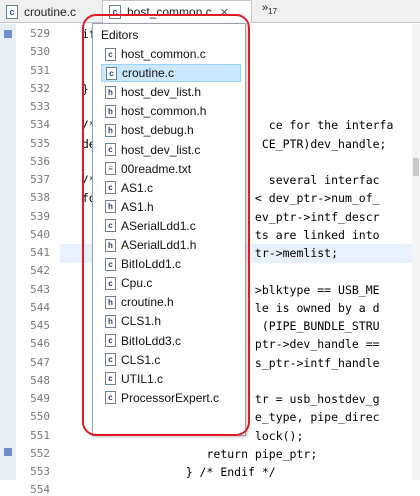  I want to click on editor-list-item-label: croutine.c, so click(148, 73).